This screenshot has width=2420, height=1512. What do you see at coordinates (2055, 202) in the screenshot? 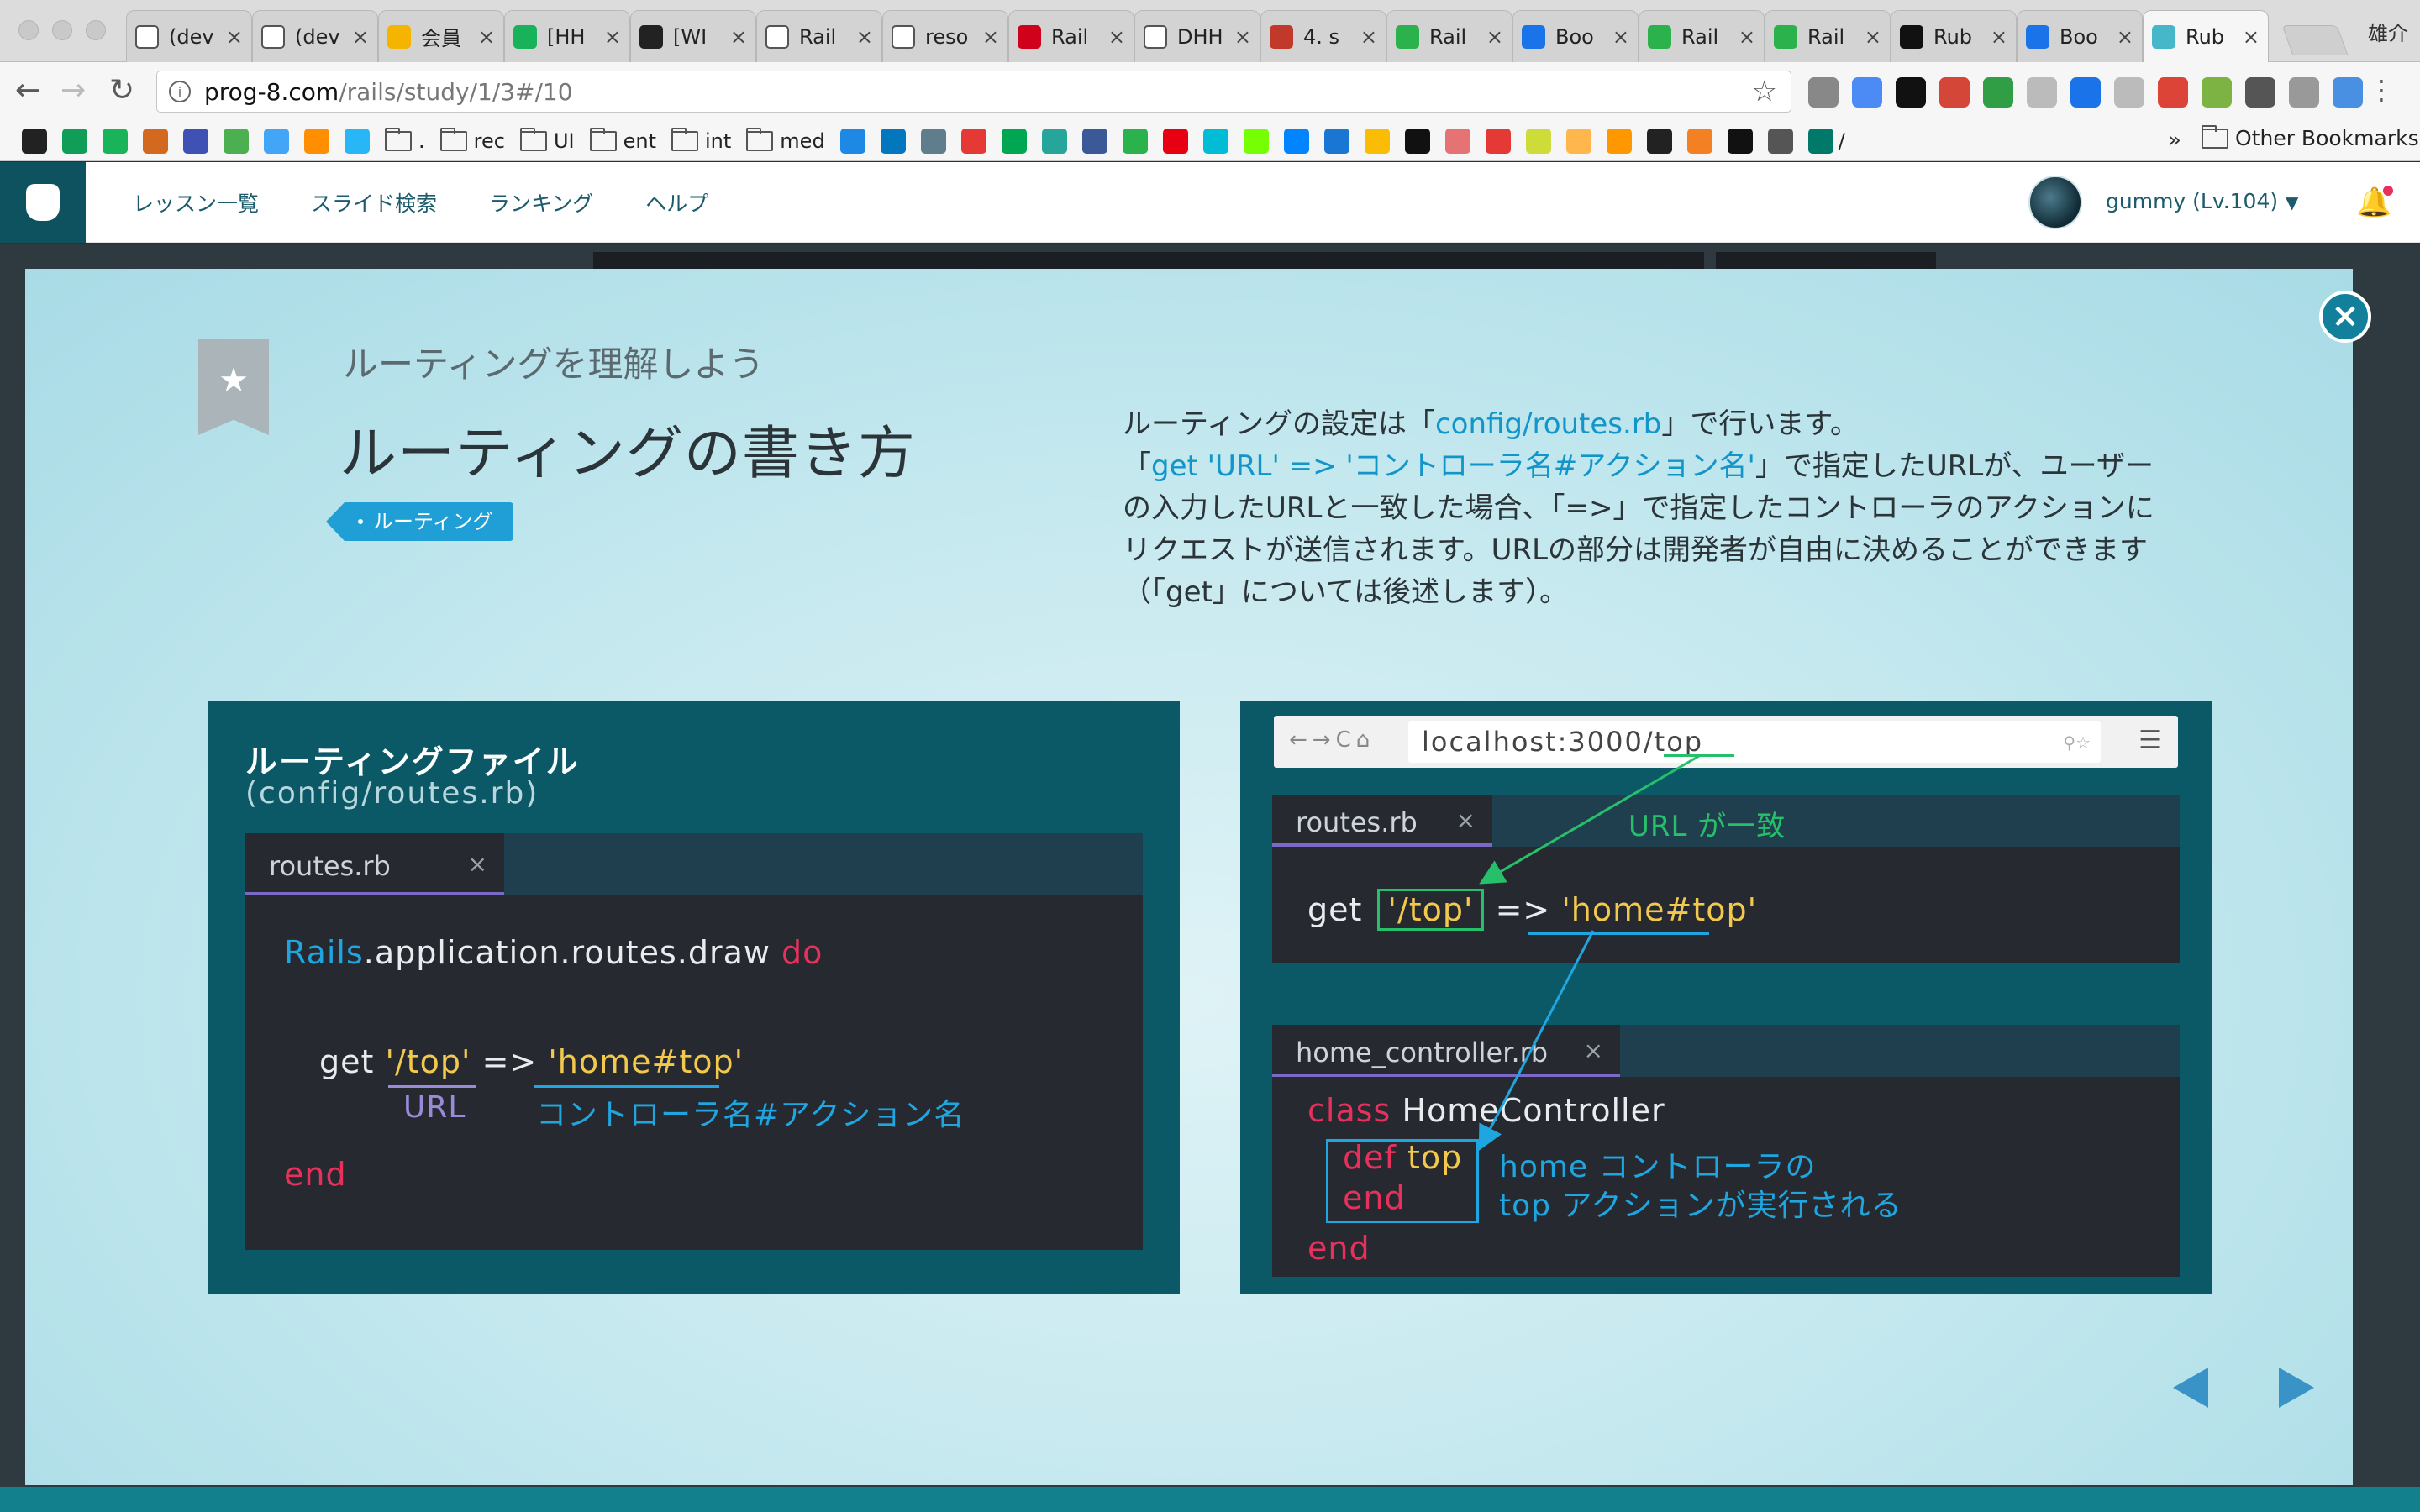
I see `avatar` at bounding box center [2055, 202].